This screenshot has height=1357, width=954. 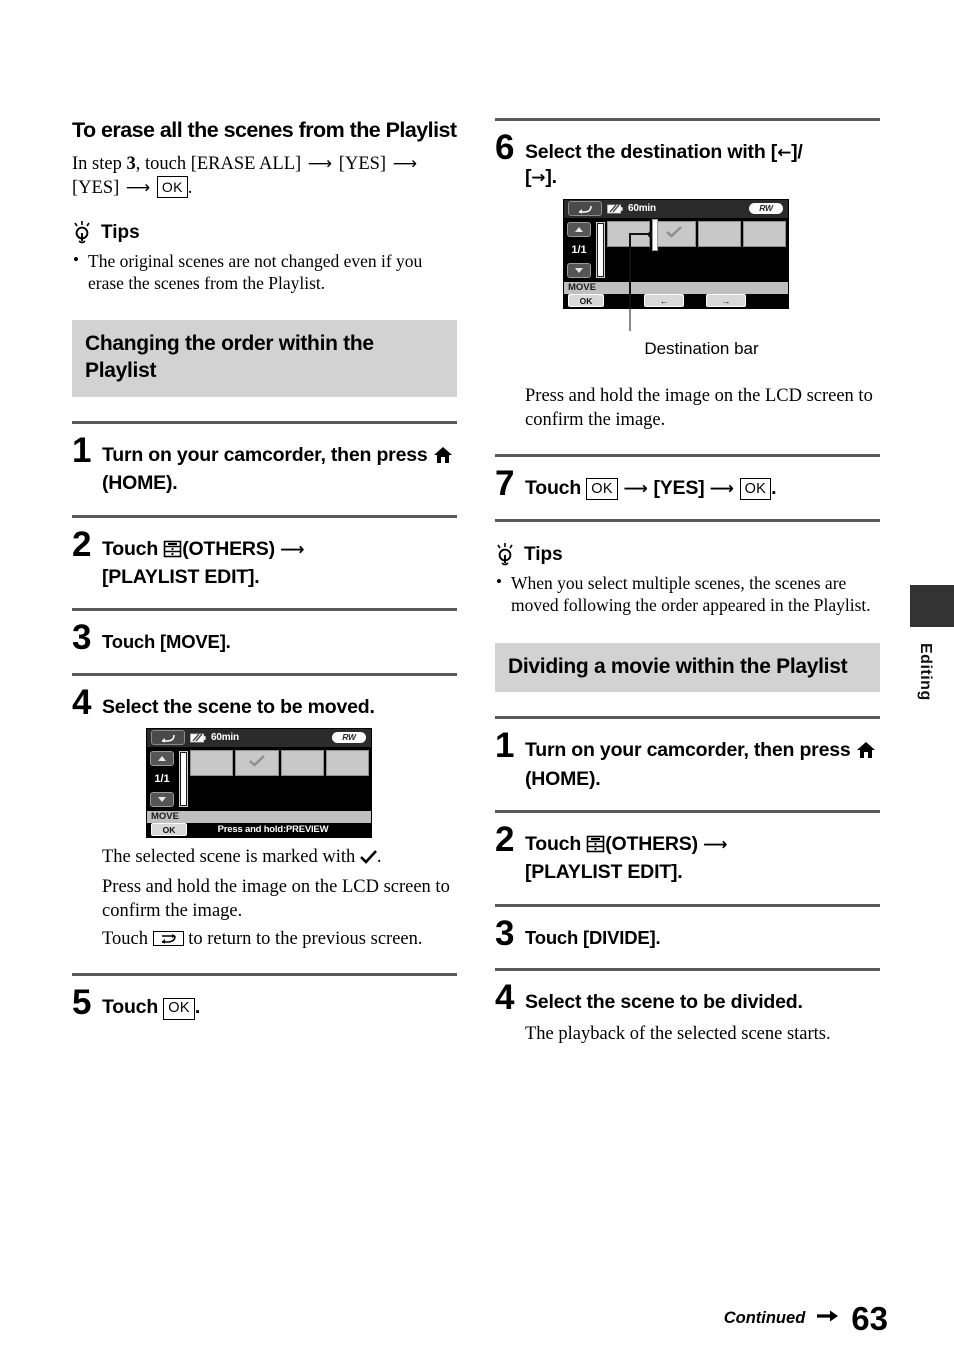 I want to click on disc-label: RW, so click(x=349, y=737).